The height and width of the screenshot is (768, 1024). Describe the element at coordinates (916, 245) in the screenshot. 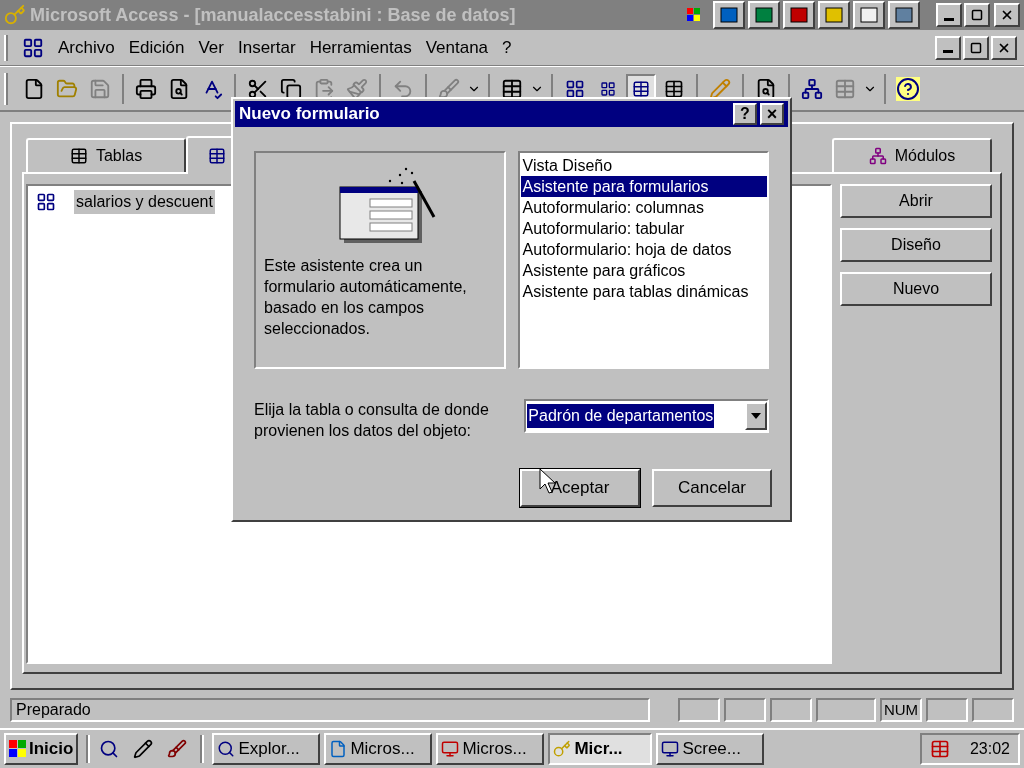

I see `side-button: Diseño` at that location.